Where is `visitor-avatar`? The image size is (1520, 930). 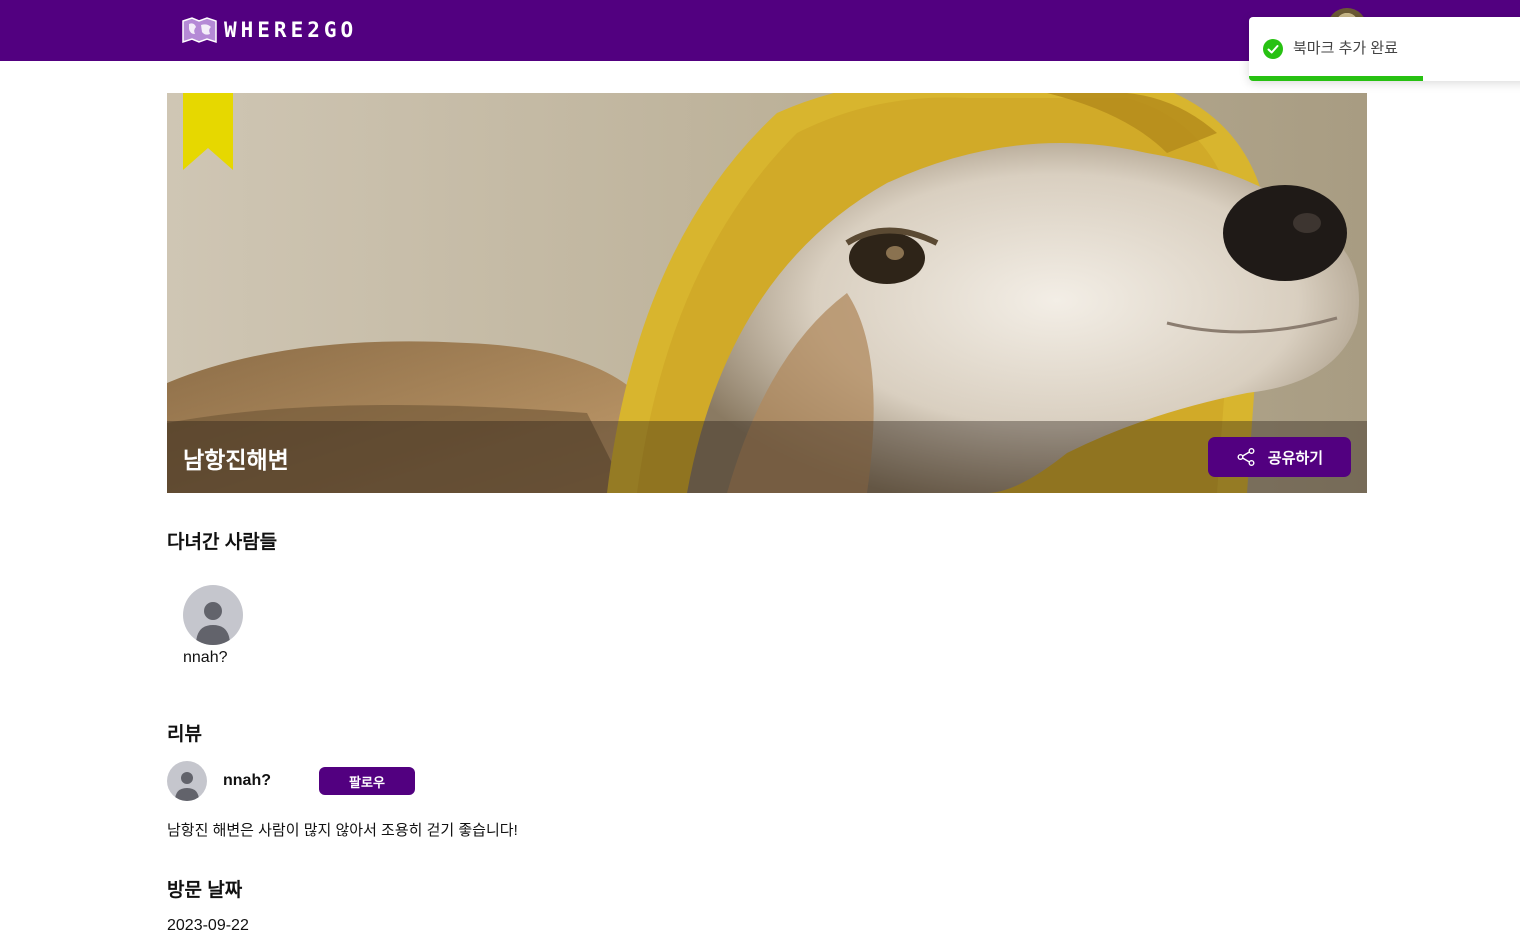
visitor-avatar is located at coordinates (213, 615).